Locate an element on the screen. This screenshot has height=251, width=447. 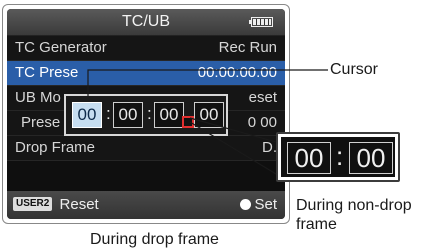
non-drop-frames-field: 00 is located at coordinates (371, 158).